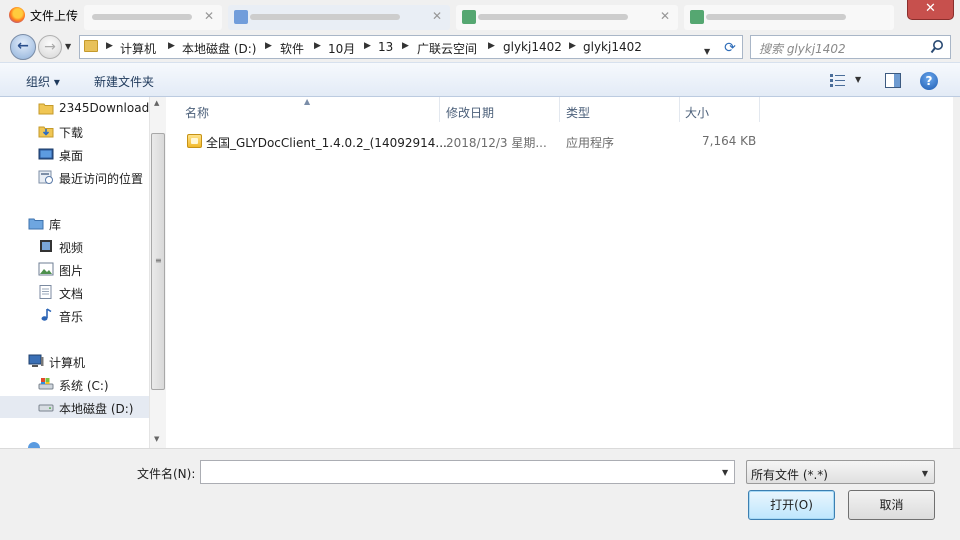 The height and width of the screenshot is (540, 960). Describe the element at coordinates (956, 272) in the screenshot. I see `right-border` at that location.